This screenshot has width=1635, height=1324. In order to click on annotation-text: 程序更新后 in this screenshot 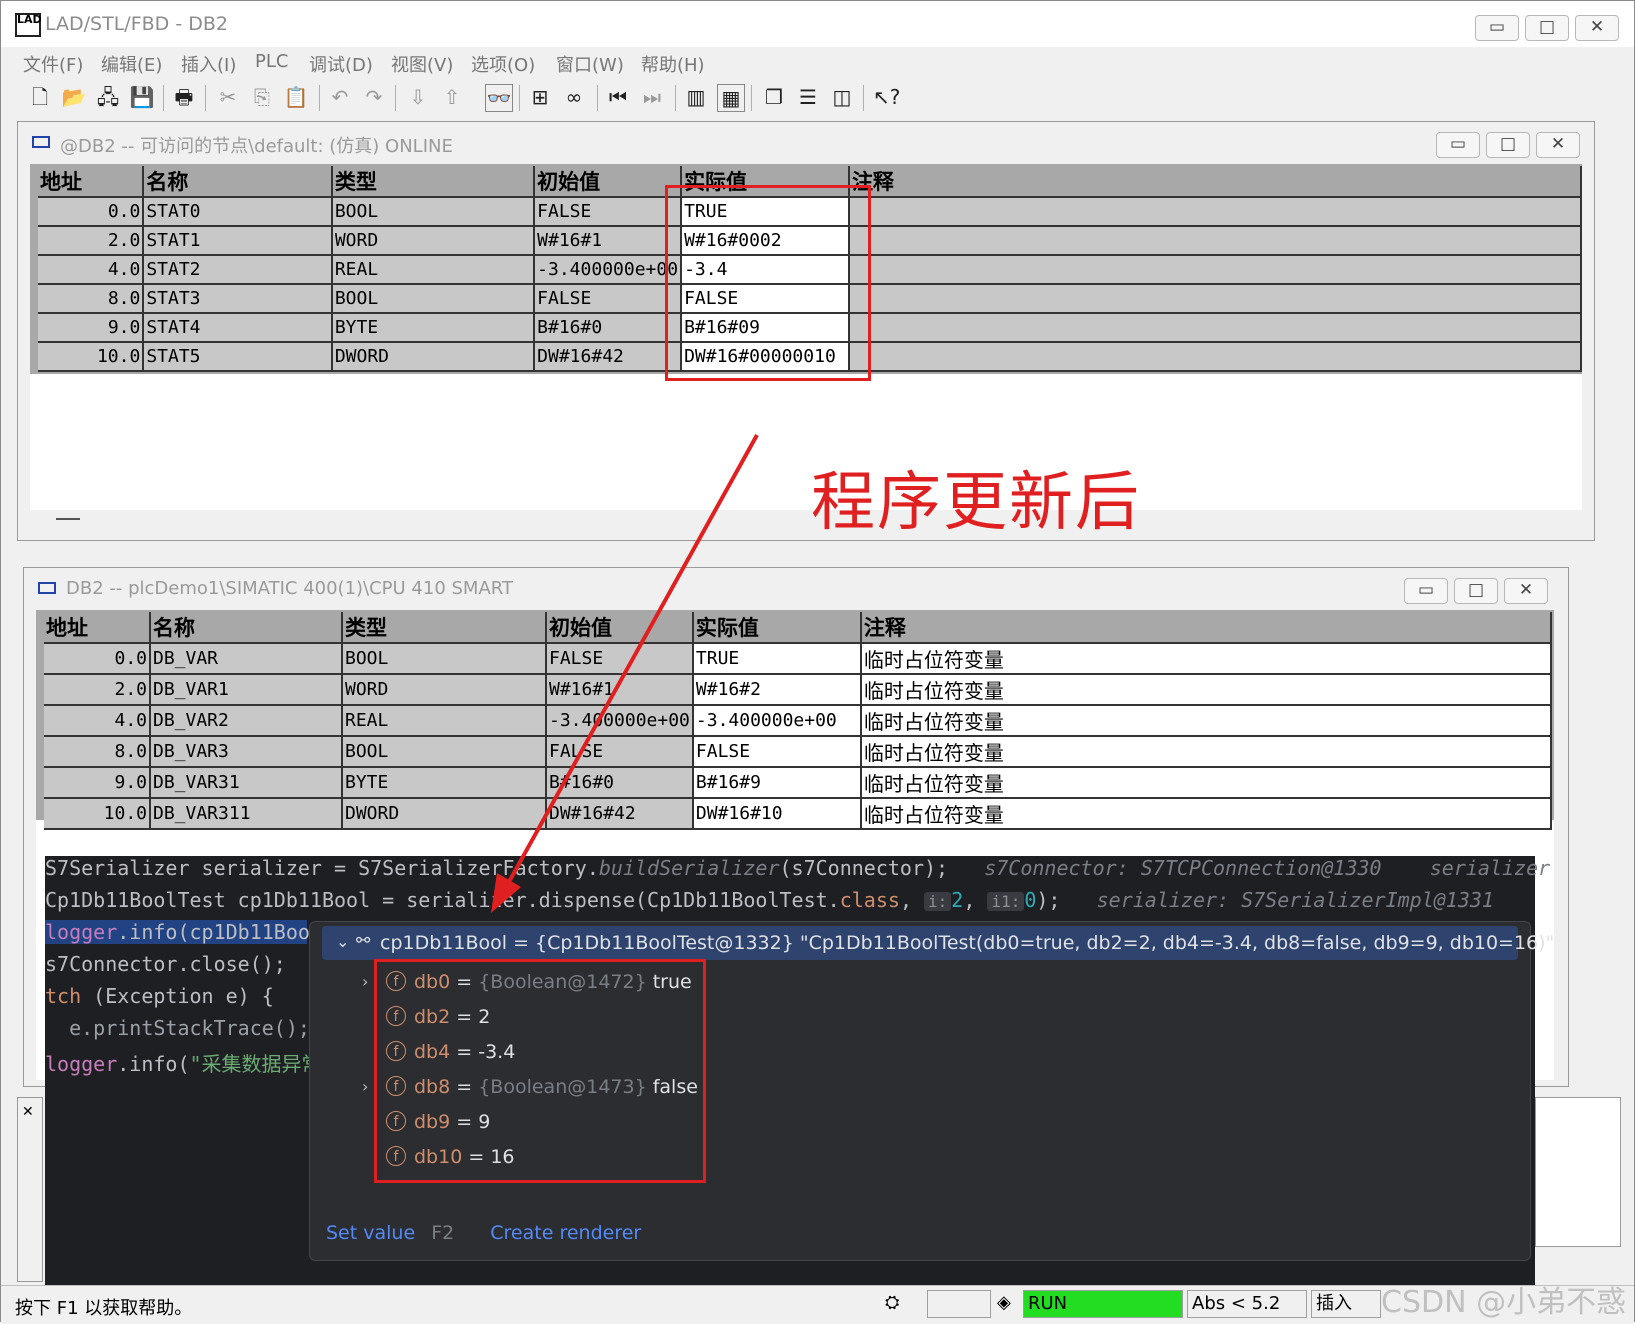, I will do `click(976, 503)`.